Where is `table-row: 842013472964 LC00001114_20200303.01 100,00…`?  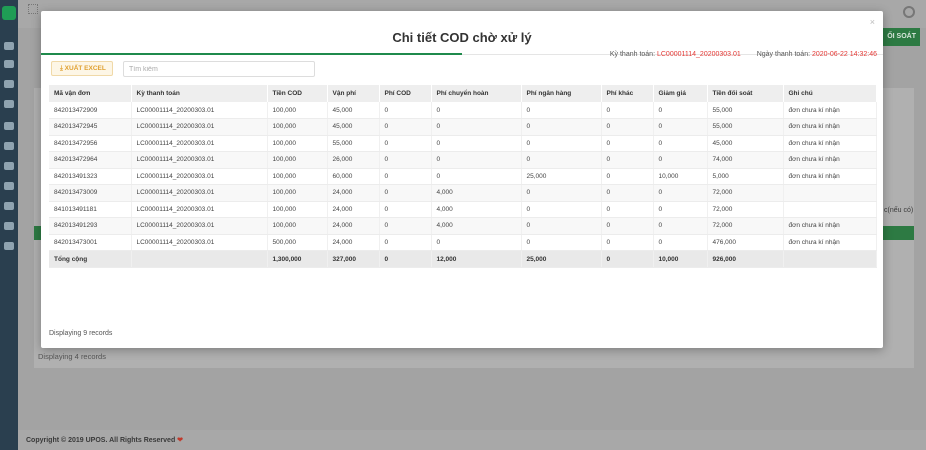 table-row: 842013472964 LC00001114_20200303.01 100,00… is located at coordinates (463, 160).